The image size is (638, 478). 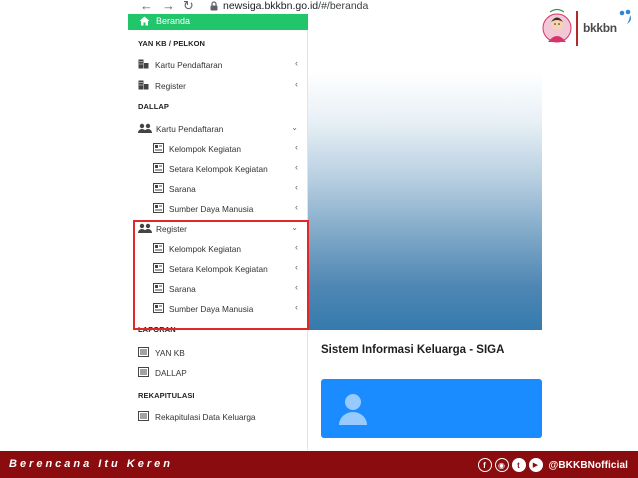 What do you see at coordinates (188, 6) in the screenshot?
I see `reload-icon: ↻` at bounding box center [188, 6].